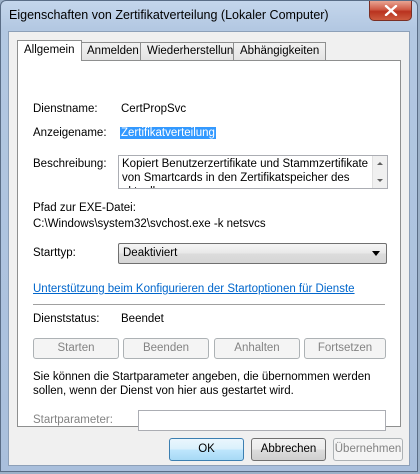  Describe the element at coordinates (252, 253) in the screenshot. I see `startup-type-select: Deaktiviert` at that location.